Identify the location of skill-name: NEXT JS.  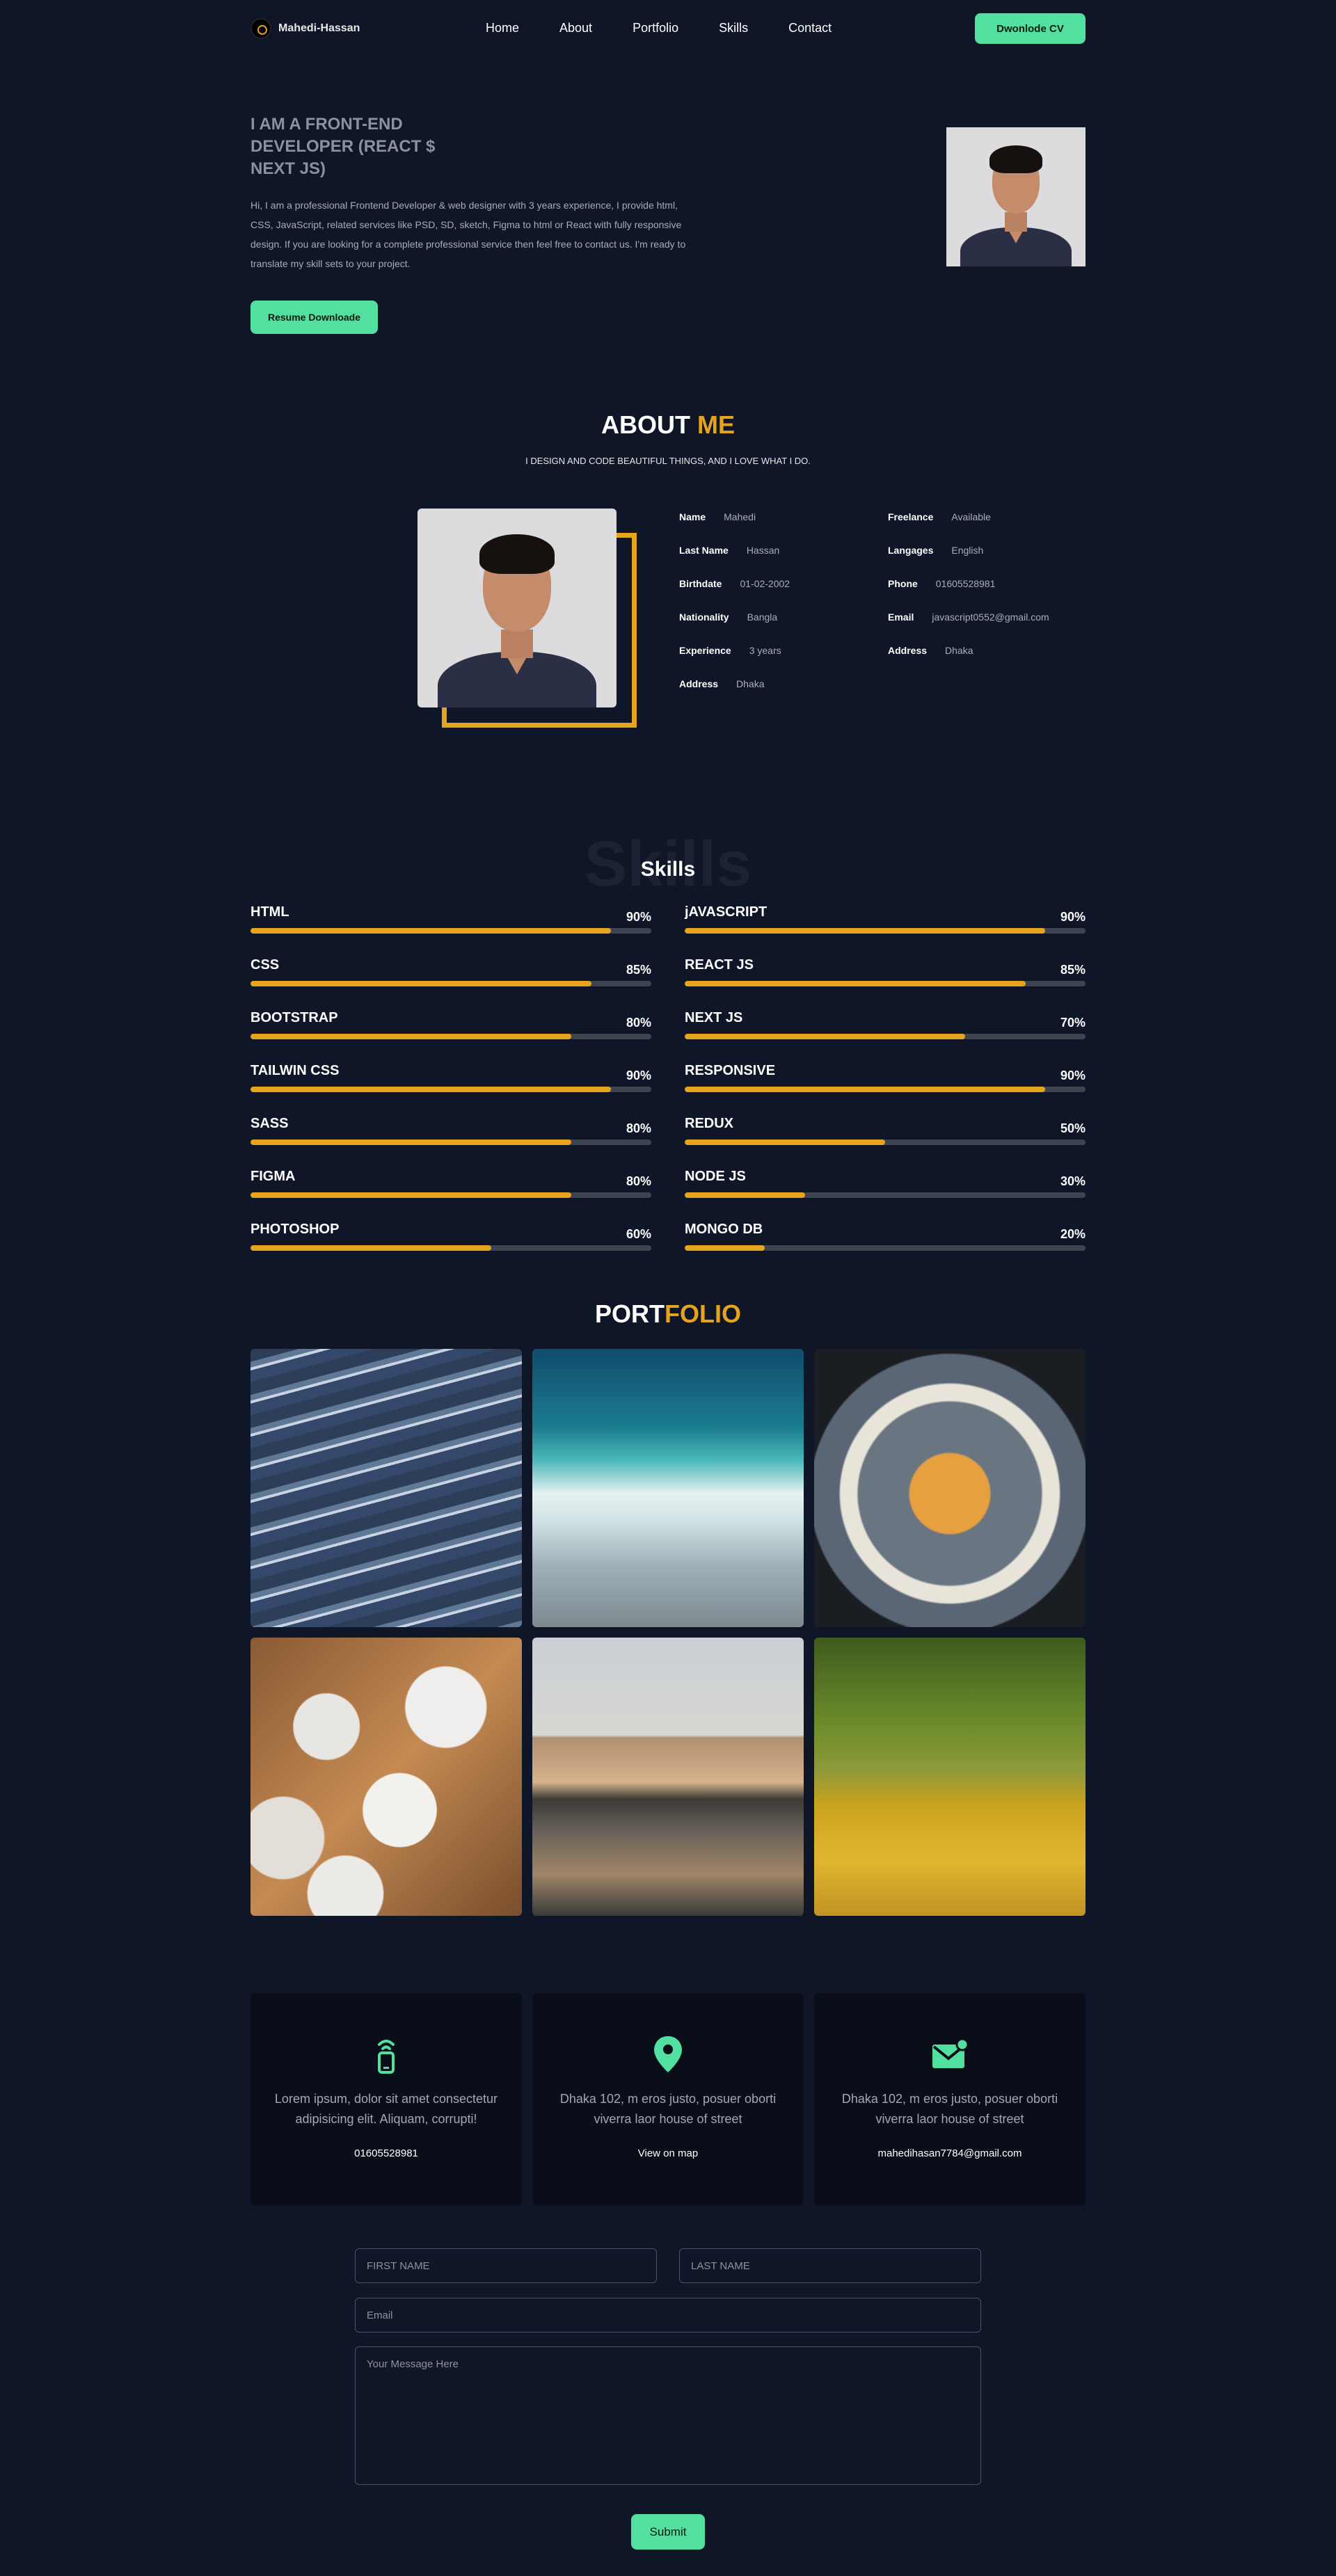
(714, 1017).